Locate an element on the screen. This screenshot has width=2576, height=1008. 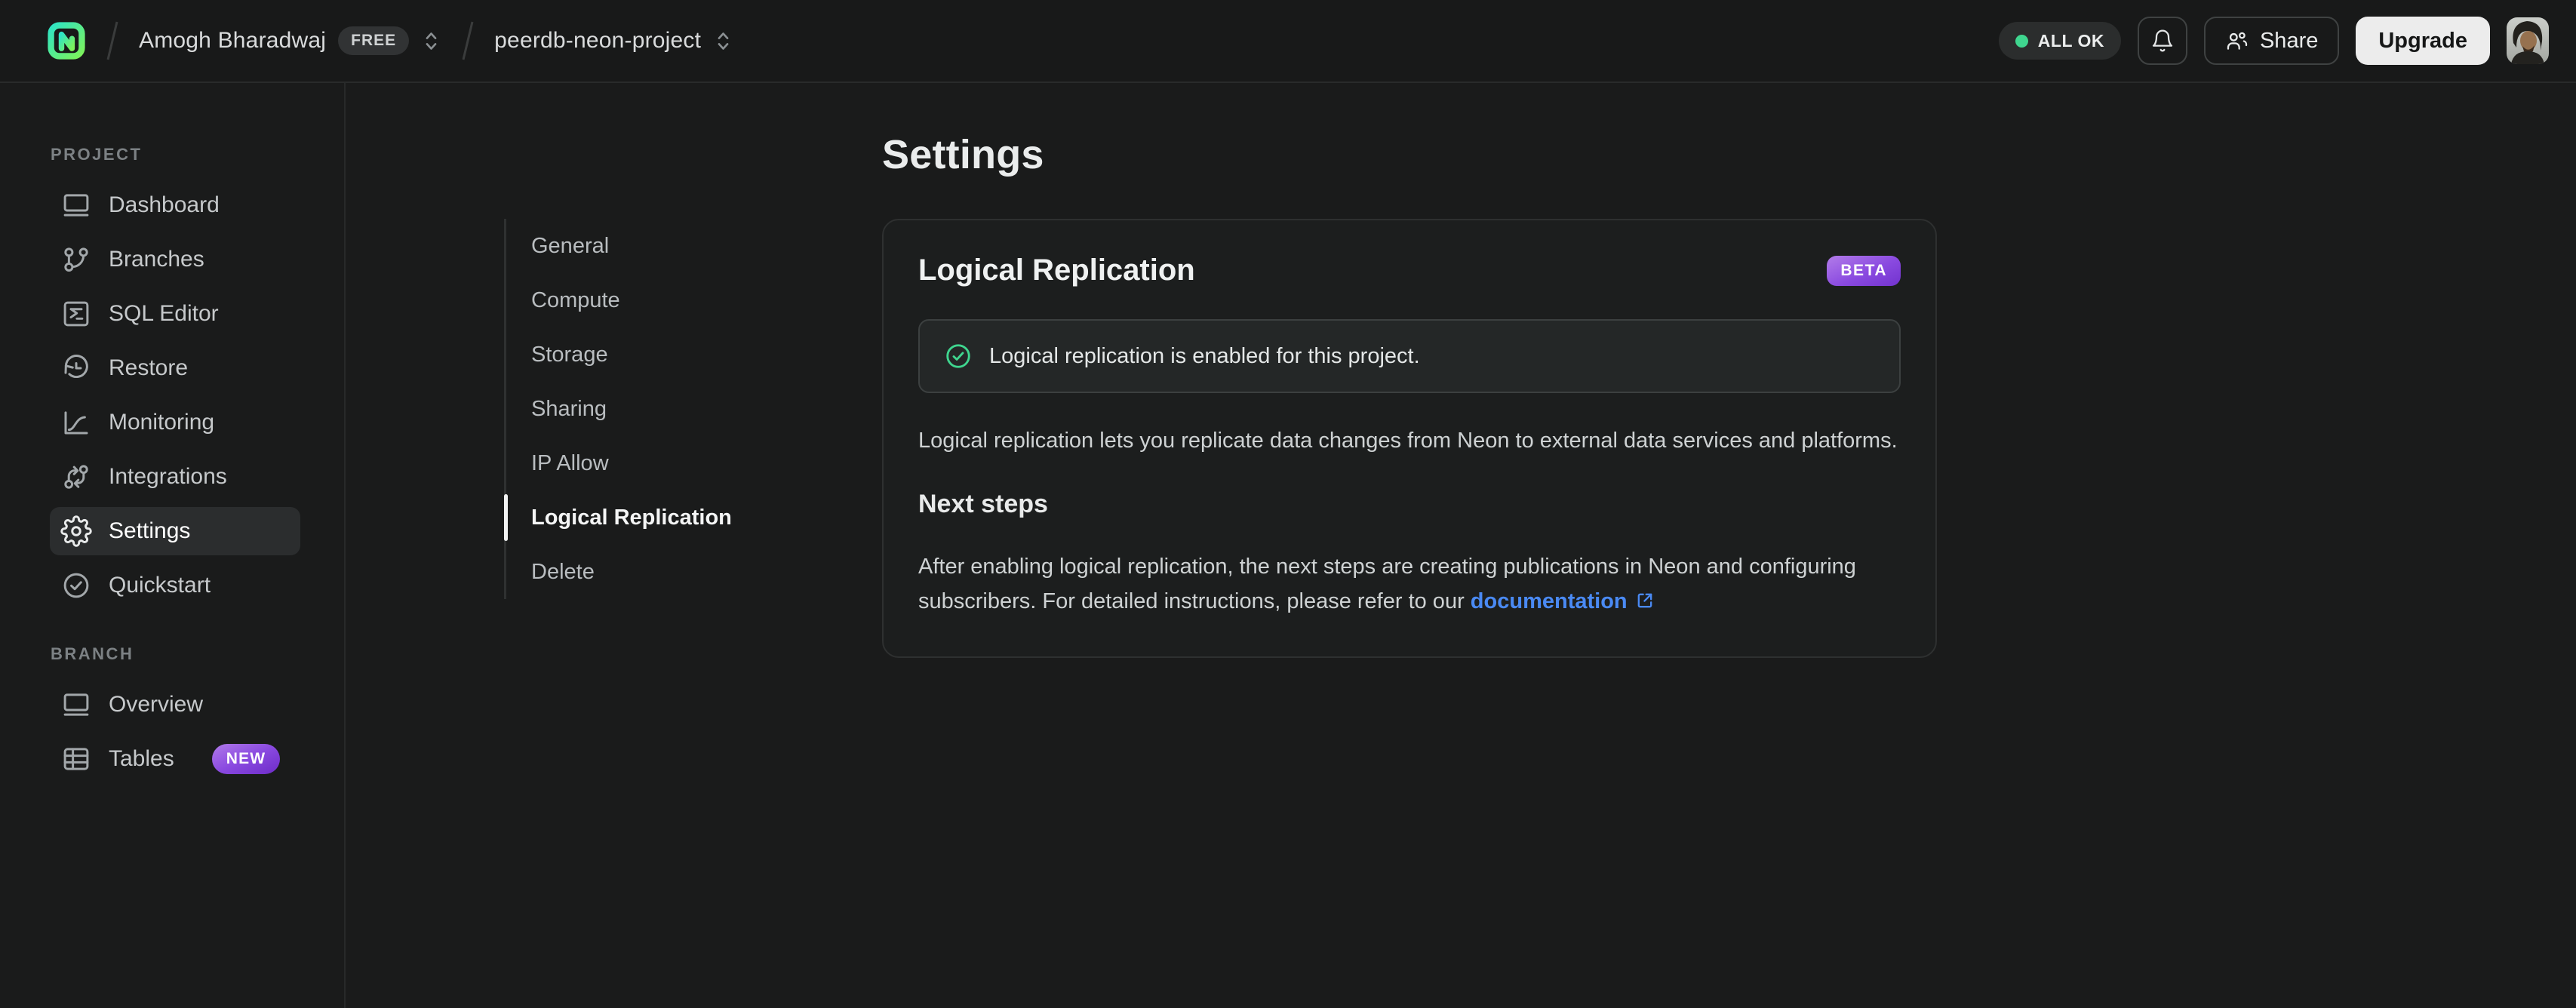
dashboard-icon is located at coordinates (76, 205).